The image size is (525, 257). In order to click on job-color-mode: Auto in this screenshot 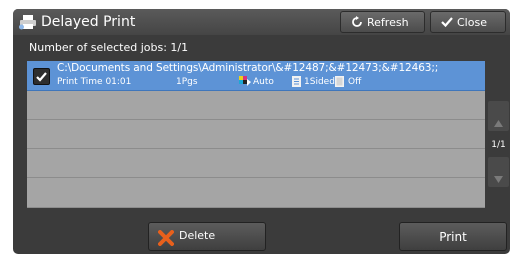, I will do `click(263, 82)`.